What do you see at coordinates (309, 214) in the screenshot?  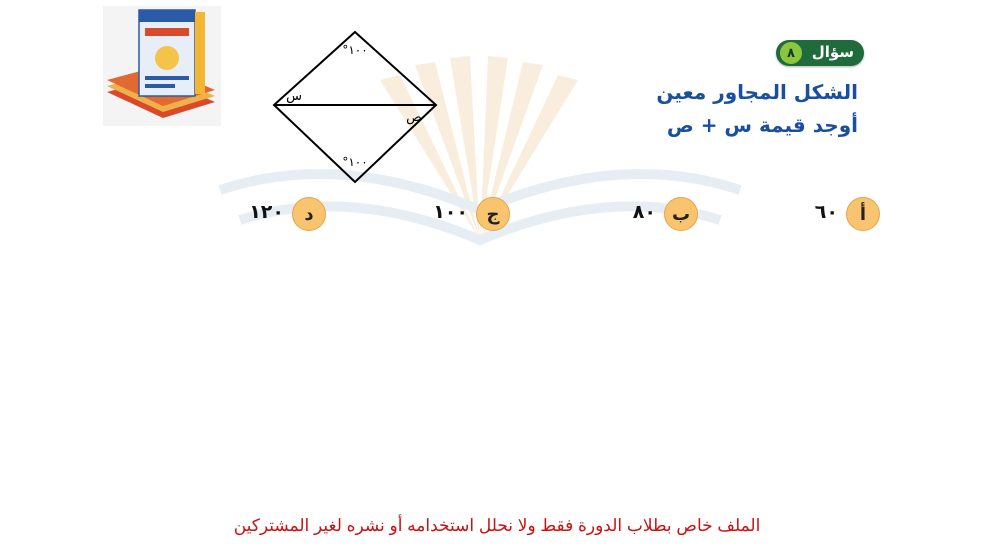 I see `option-d-letter: د` at bounding box center [309, 214].